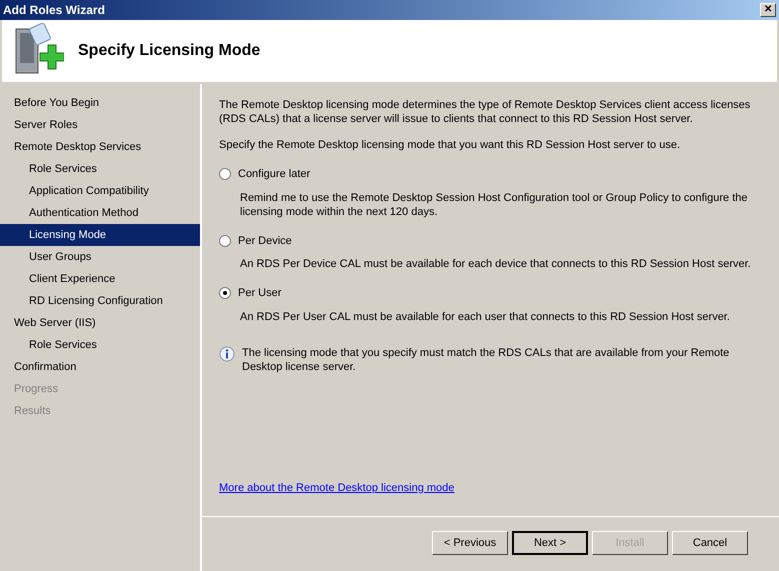 The height and width of the screenshot is (571, 779). I want to click on radio-label: Per Device, so click(265, 241).